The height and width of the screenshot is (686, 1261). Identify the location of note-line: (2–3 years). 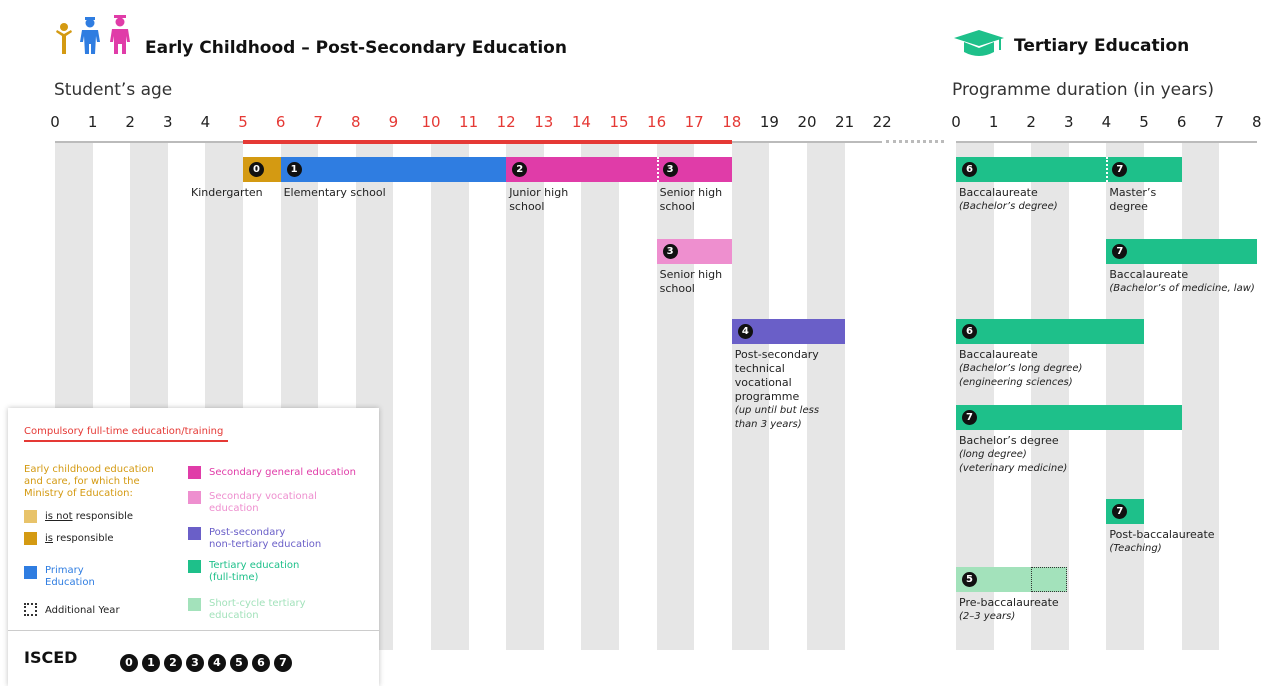
(987, 616).